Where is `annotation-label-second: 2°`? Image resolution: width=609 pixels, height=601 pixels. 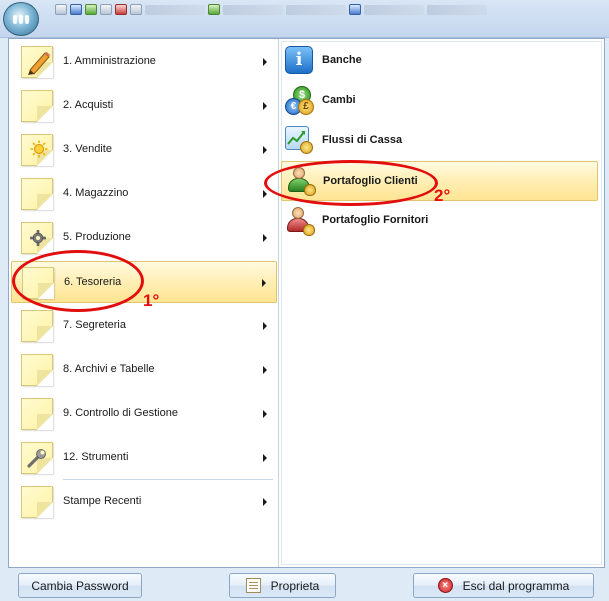 annotation-label-second: 2° is located at coordinates (442, 195).